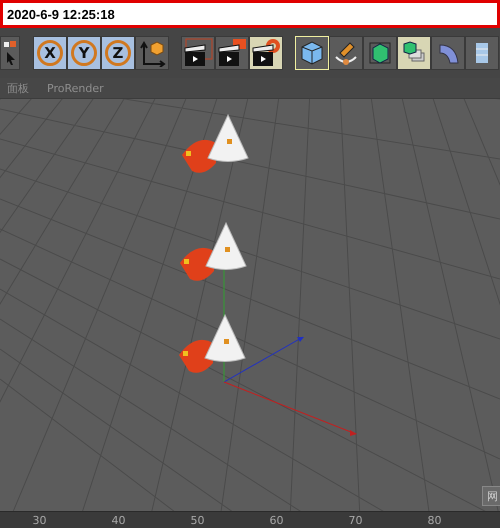  Describe the element at coordinates (414, 53) in the screenshot. I see `cloner-button` at that location.